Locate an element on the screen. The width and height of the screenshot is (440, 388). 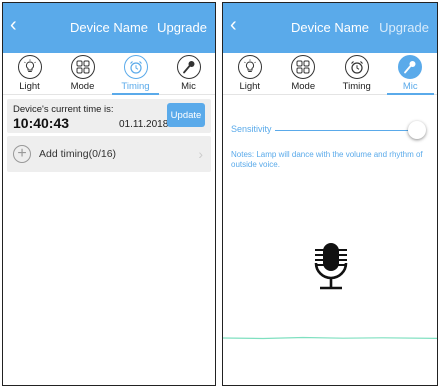
sensitivity-control: Sensitivity is located at coordinates (331, 131).